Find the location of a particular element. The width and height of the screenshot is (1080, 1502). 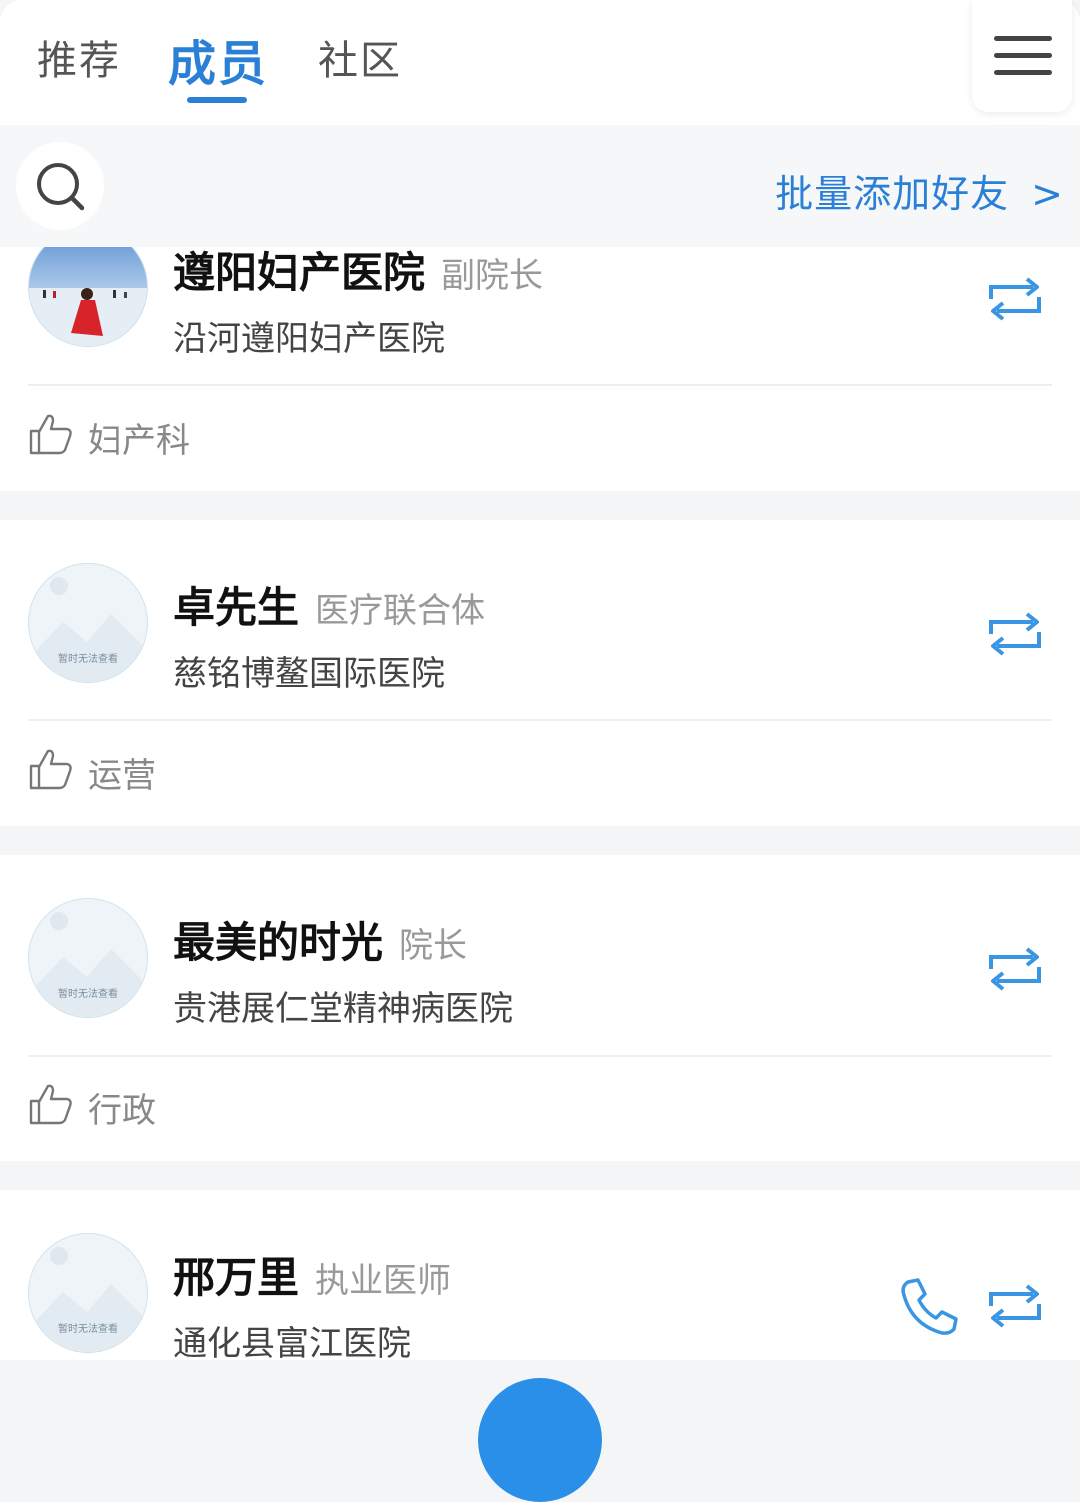

active-tab-indicator is located at coordinates (217, 100).